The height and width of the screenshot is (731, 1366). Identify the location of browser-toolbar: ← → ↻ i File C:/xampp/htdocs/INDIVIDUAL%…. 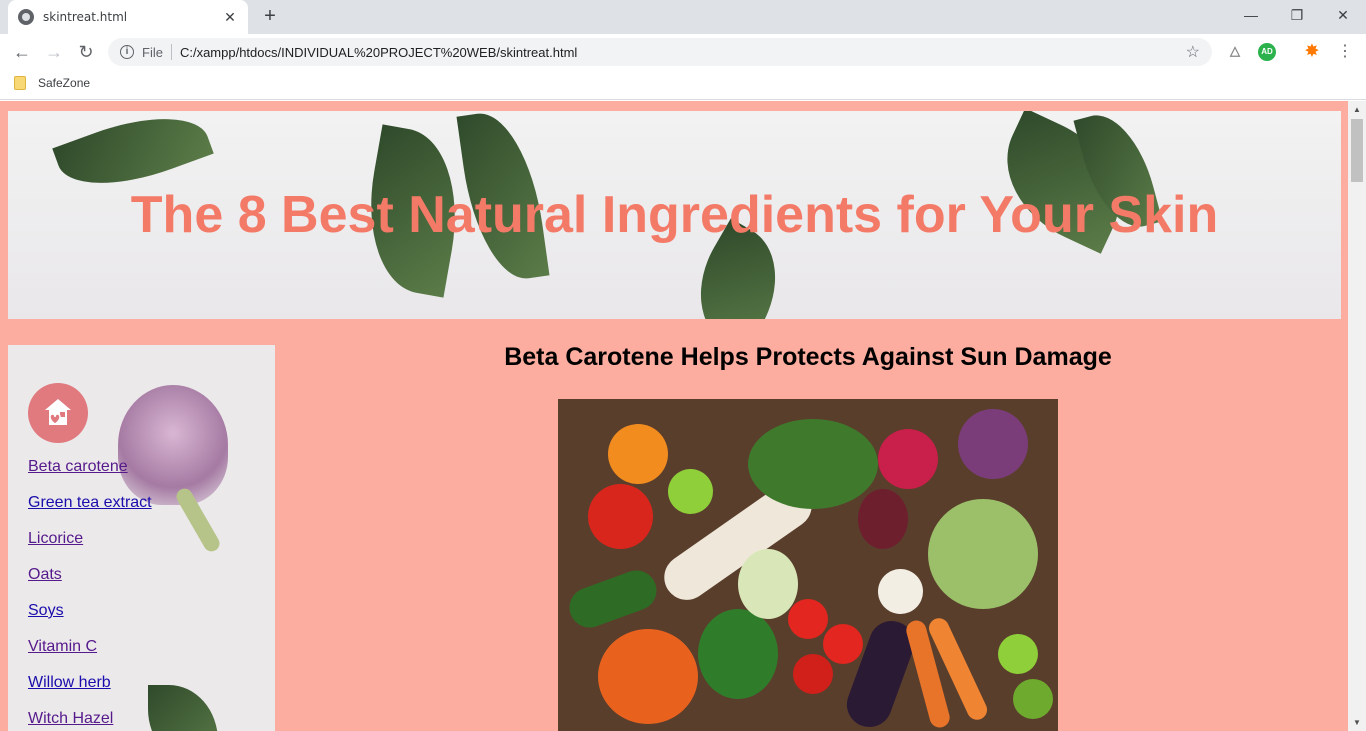
(683, 52).